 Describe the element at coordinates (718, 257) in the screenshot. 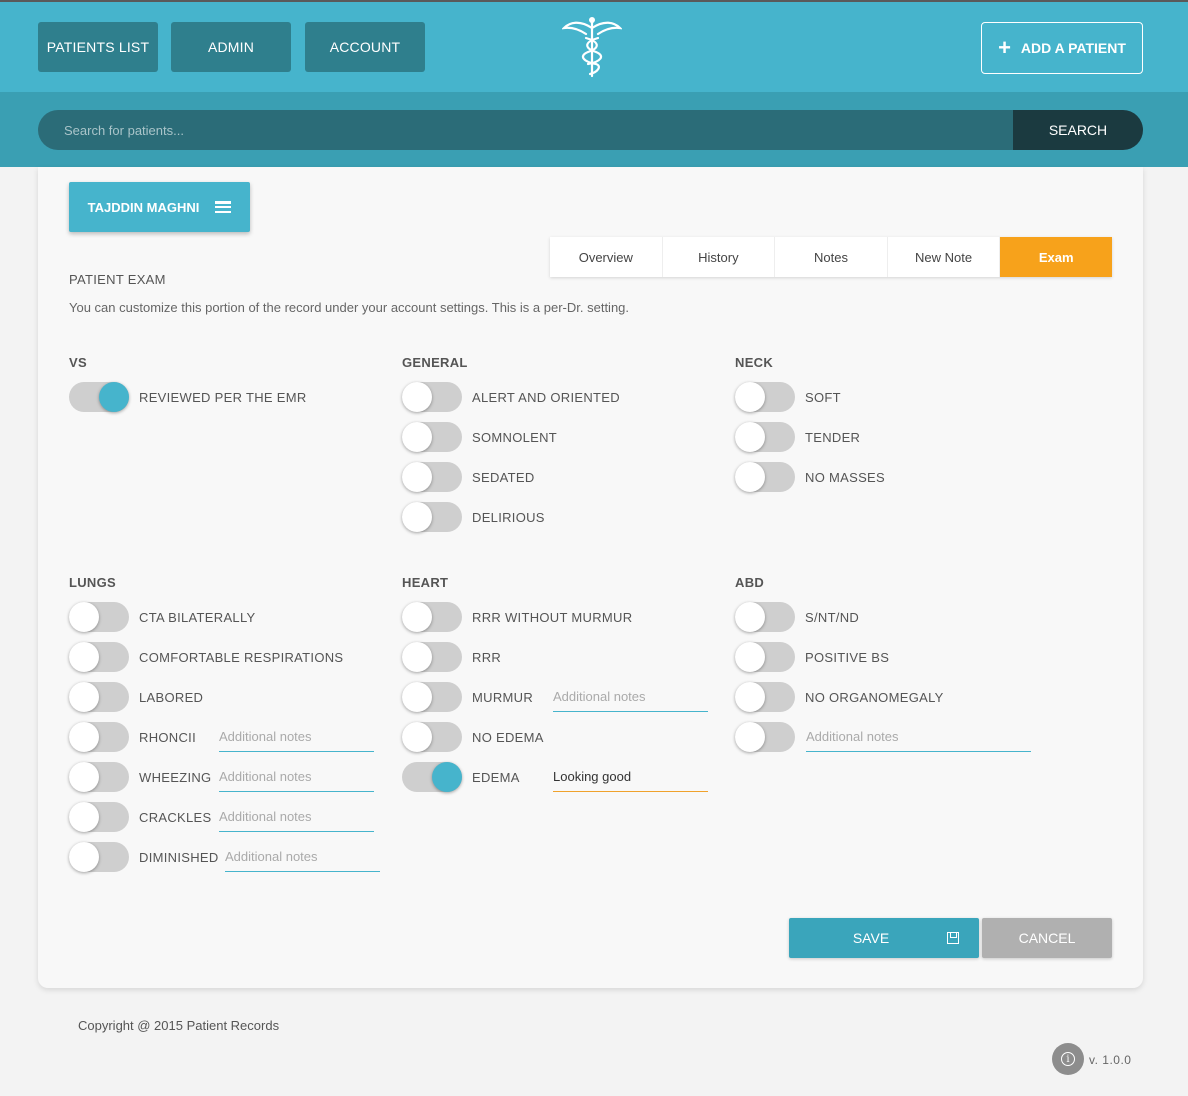

I see `tab-history: History` at that location.